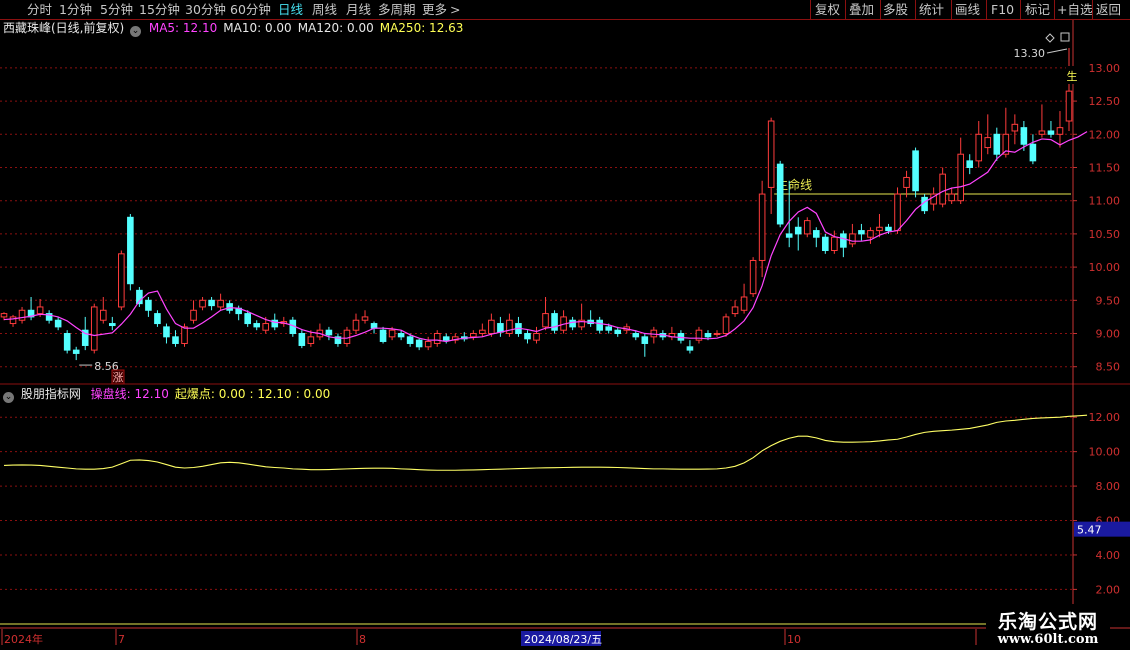  I want to click on date-axis-label: 10, so click(794, 639).